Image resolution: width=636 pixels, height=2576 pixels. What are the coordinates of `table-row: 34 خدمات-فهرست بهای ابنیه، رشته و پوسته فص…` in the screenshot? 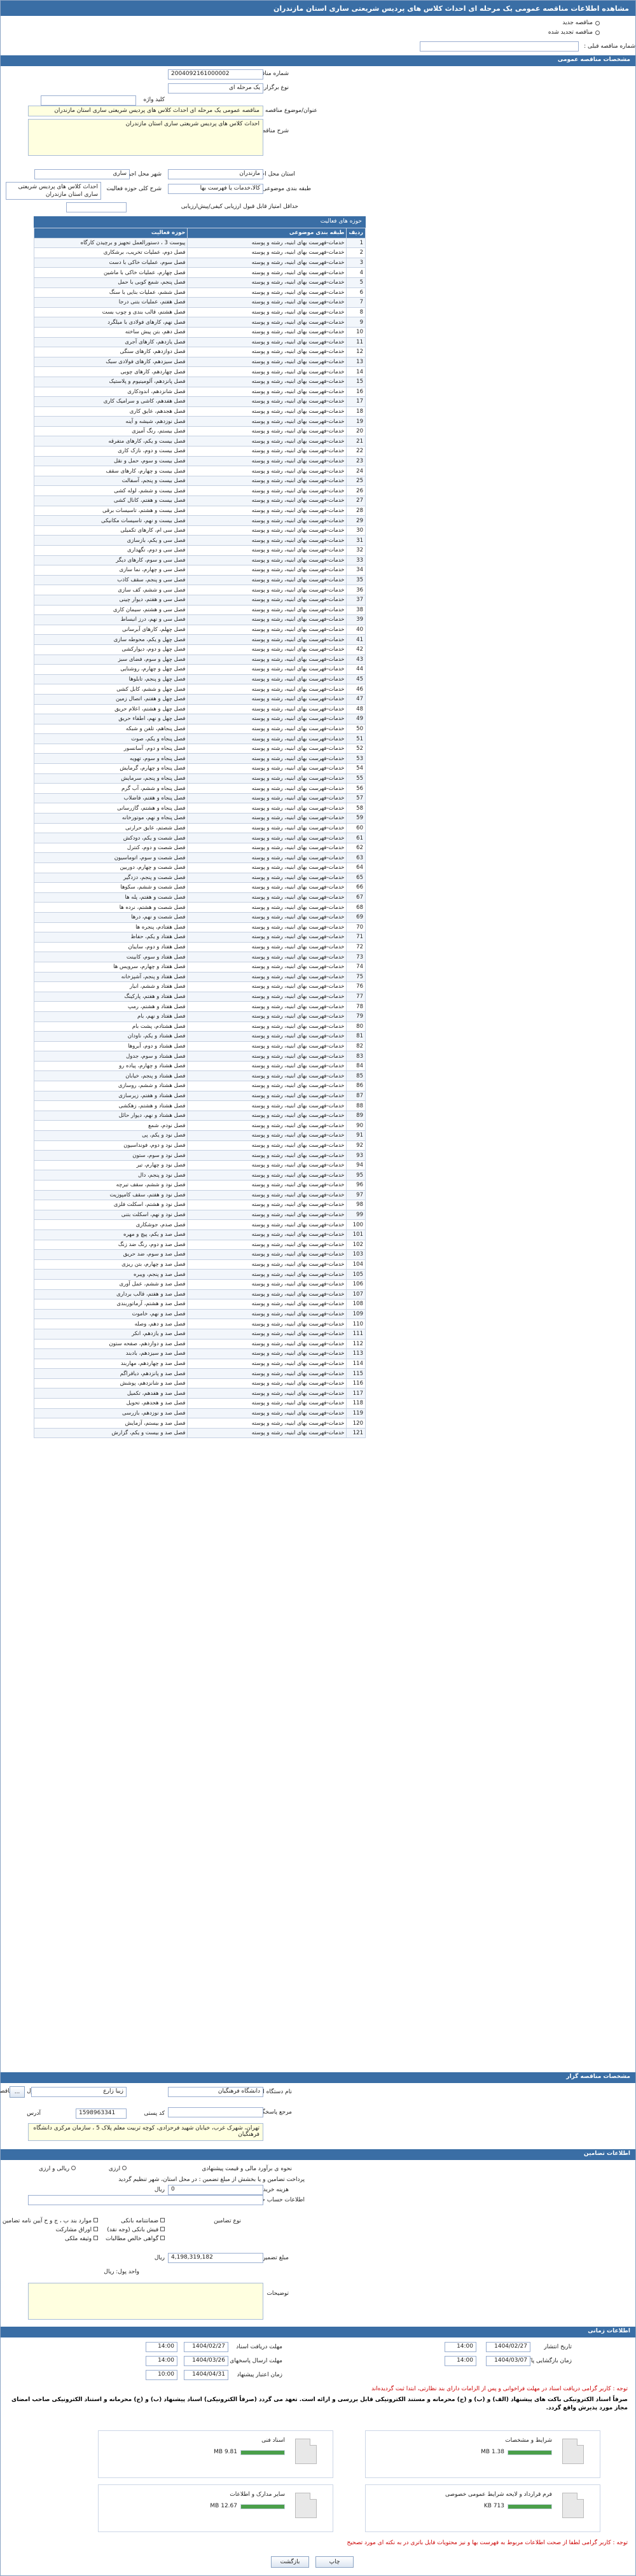 It's located at (199, 570).